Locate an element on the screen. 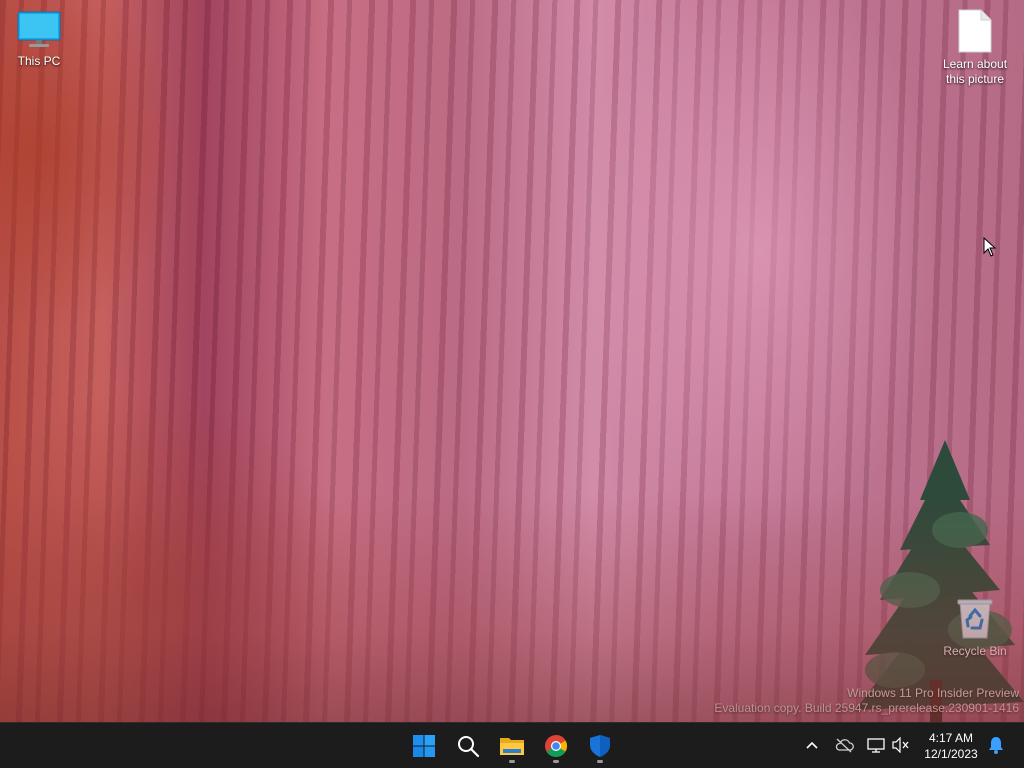 This screenshot has height=768, width=1024. volume-tray-button is located at coordinates (901, 745).